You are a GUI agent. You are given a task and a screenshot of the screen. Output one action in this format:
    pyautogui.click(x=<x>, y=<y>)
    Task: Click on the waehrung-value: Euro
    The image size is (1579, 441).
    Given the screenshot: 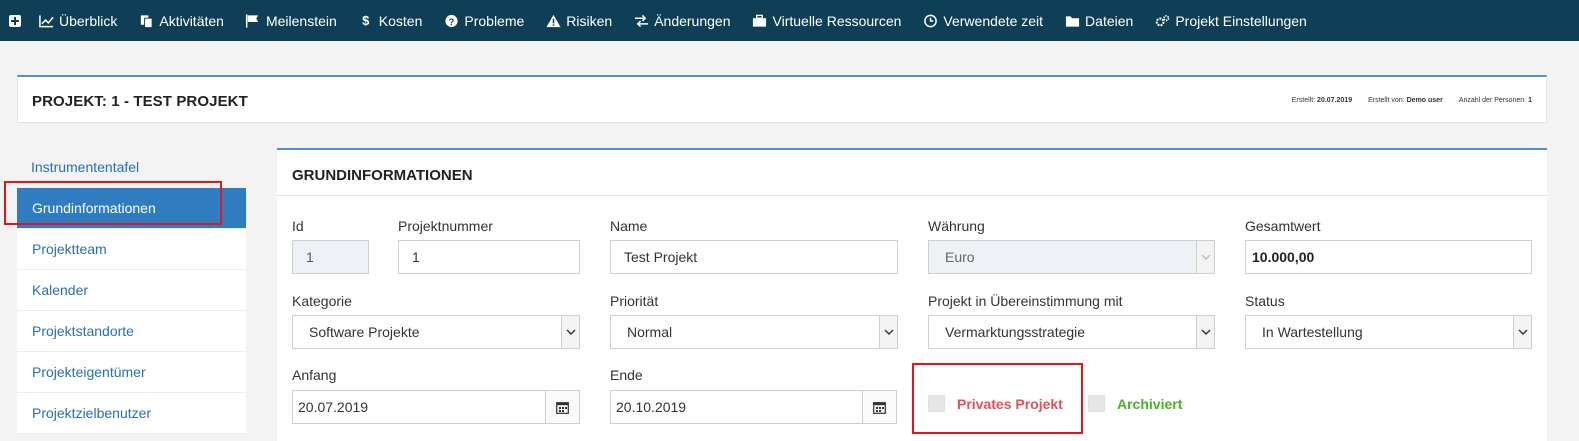 What is the action you would take?
    pyautogui.click(x=960, y=257)
    